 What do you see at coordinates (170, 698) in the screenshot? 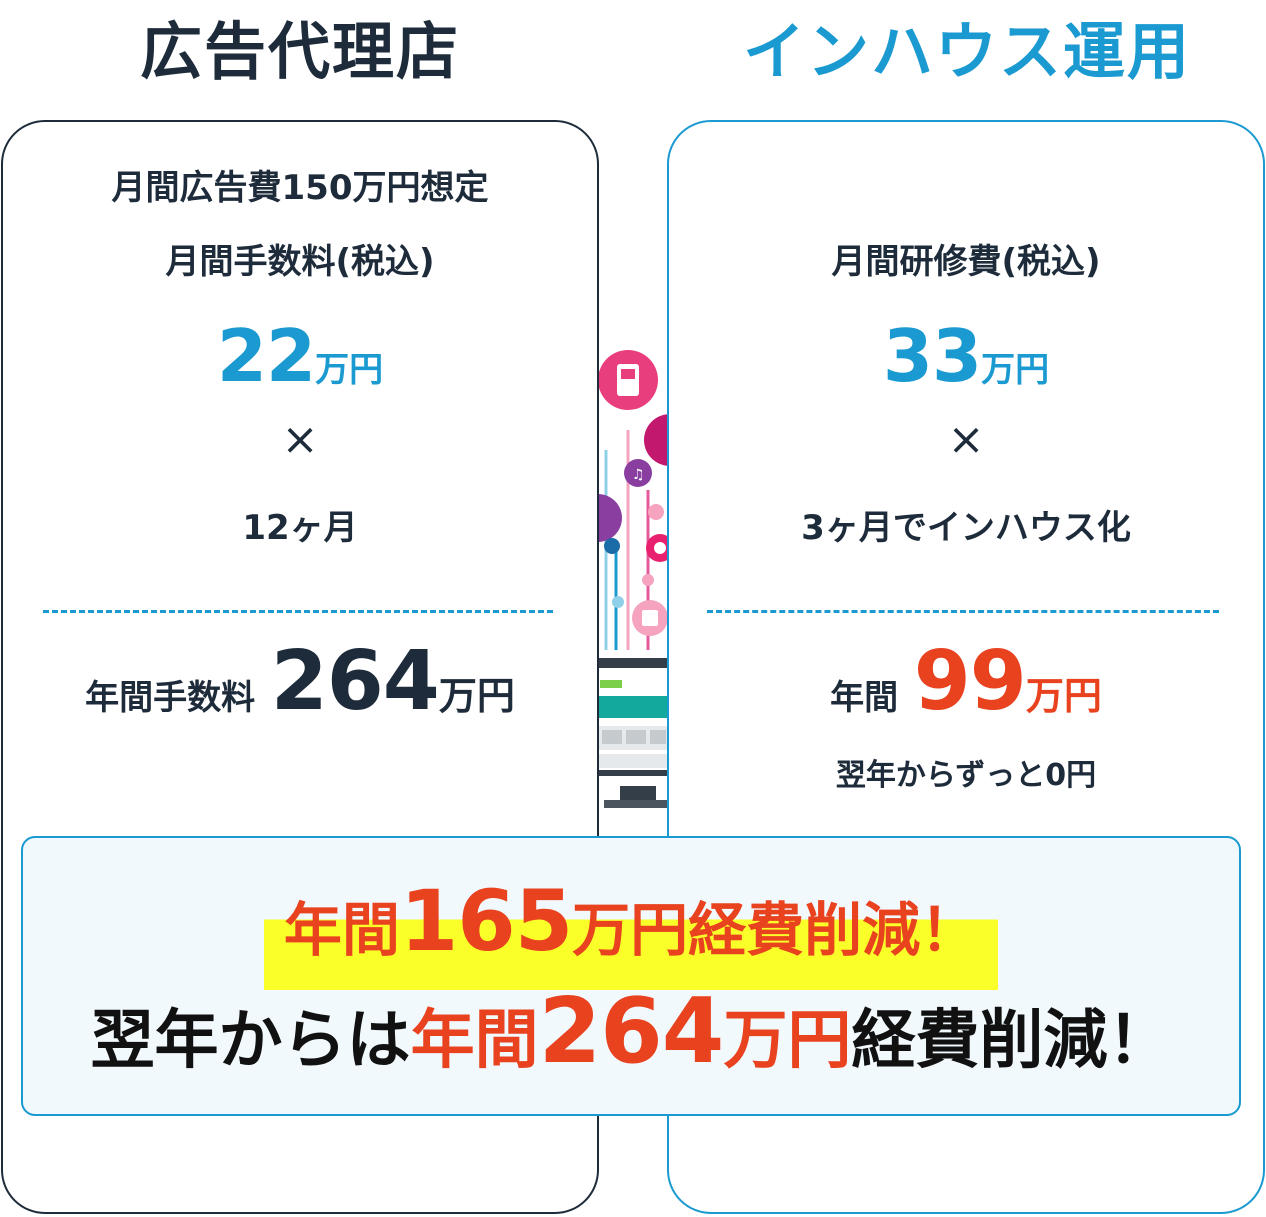
I see `agency-annual-label: 年間手数料` at bounding box center [170, 698].